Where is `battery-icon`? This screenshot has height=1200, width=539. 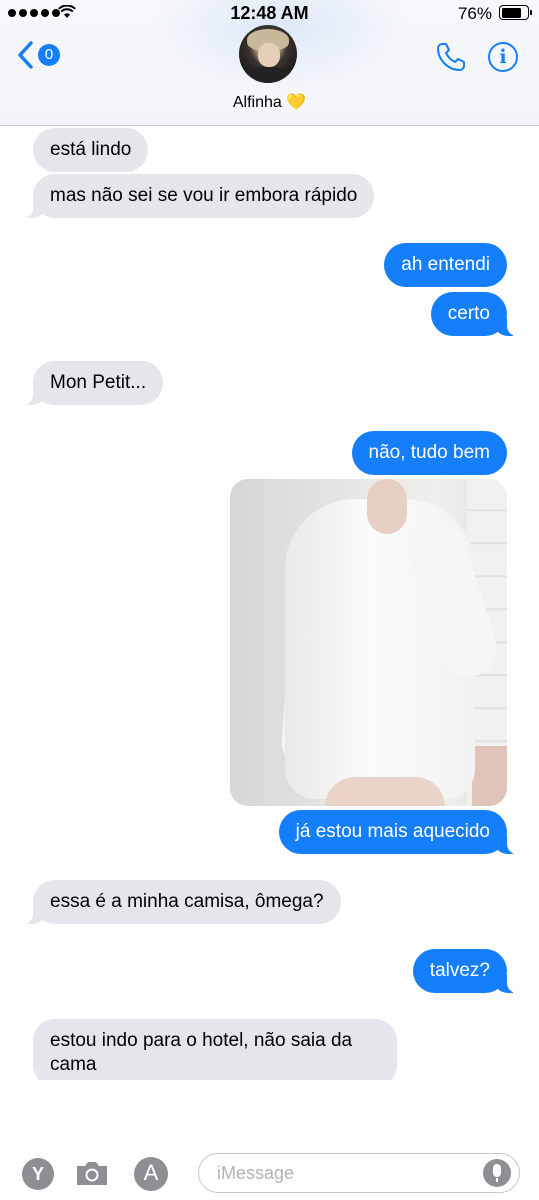 battery-icon is located at coordinates (515, 12).